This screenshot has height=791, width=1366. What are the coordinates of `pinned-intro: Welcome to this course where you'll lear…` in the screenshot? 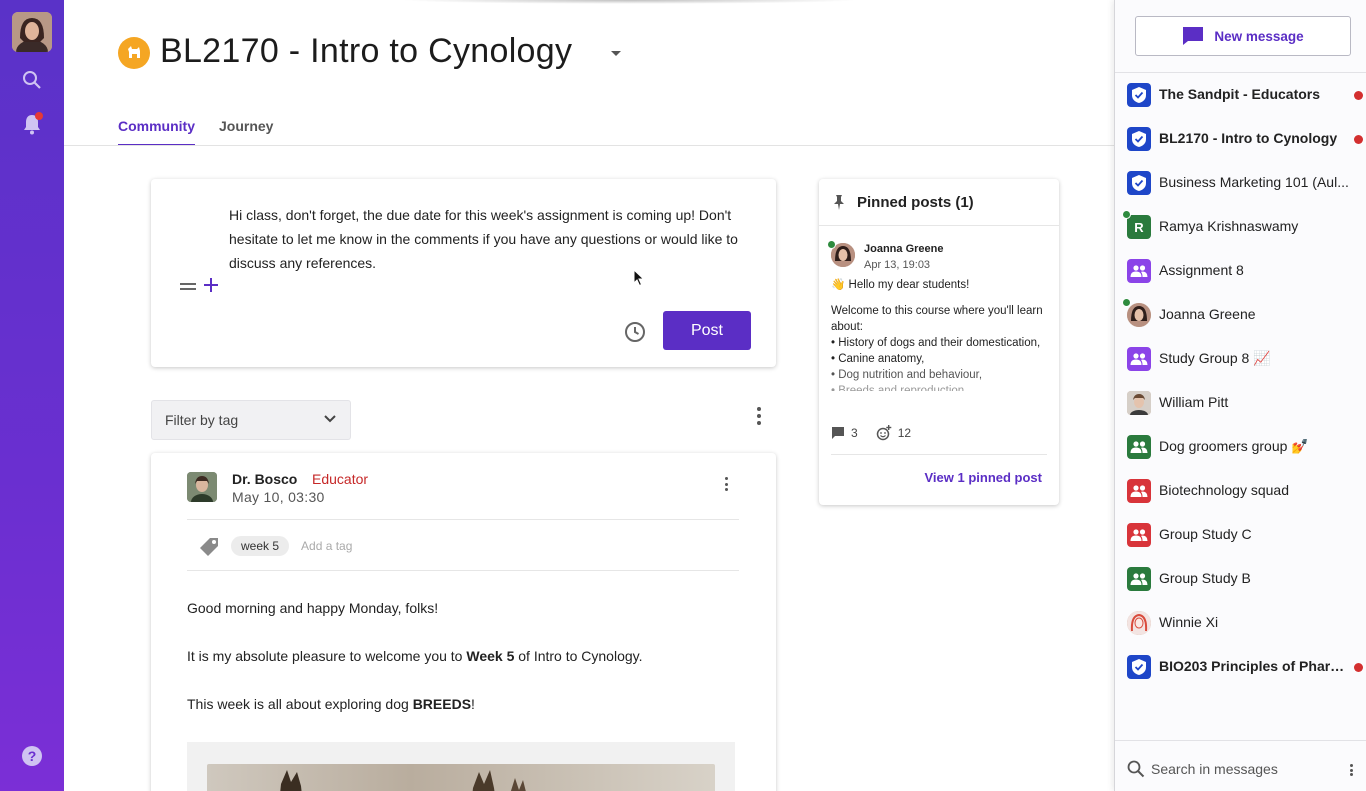 It's located at (937, 319).